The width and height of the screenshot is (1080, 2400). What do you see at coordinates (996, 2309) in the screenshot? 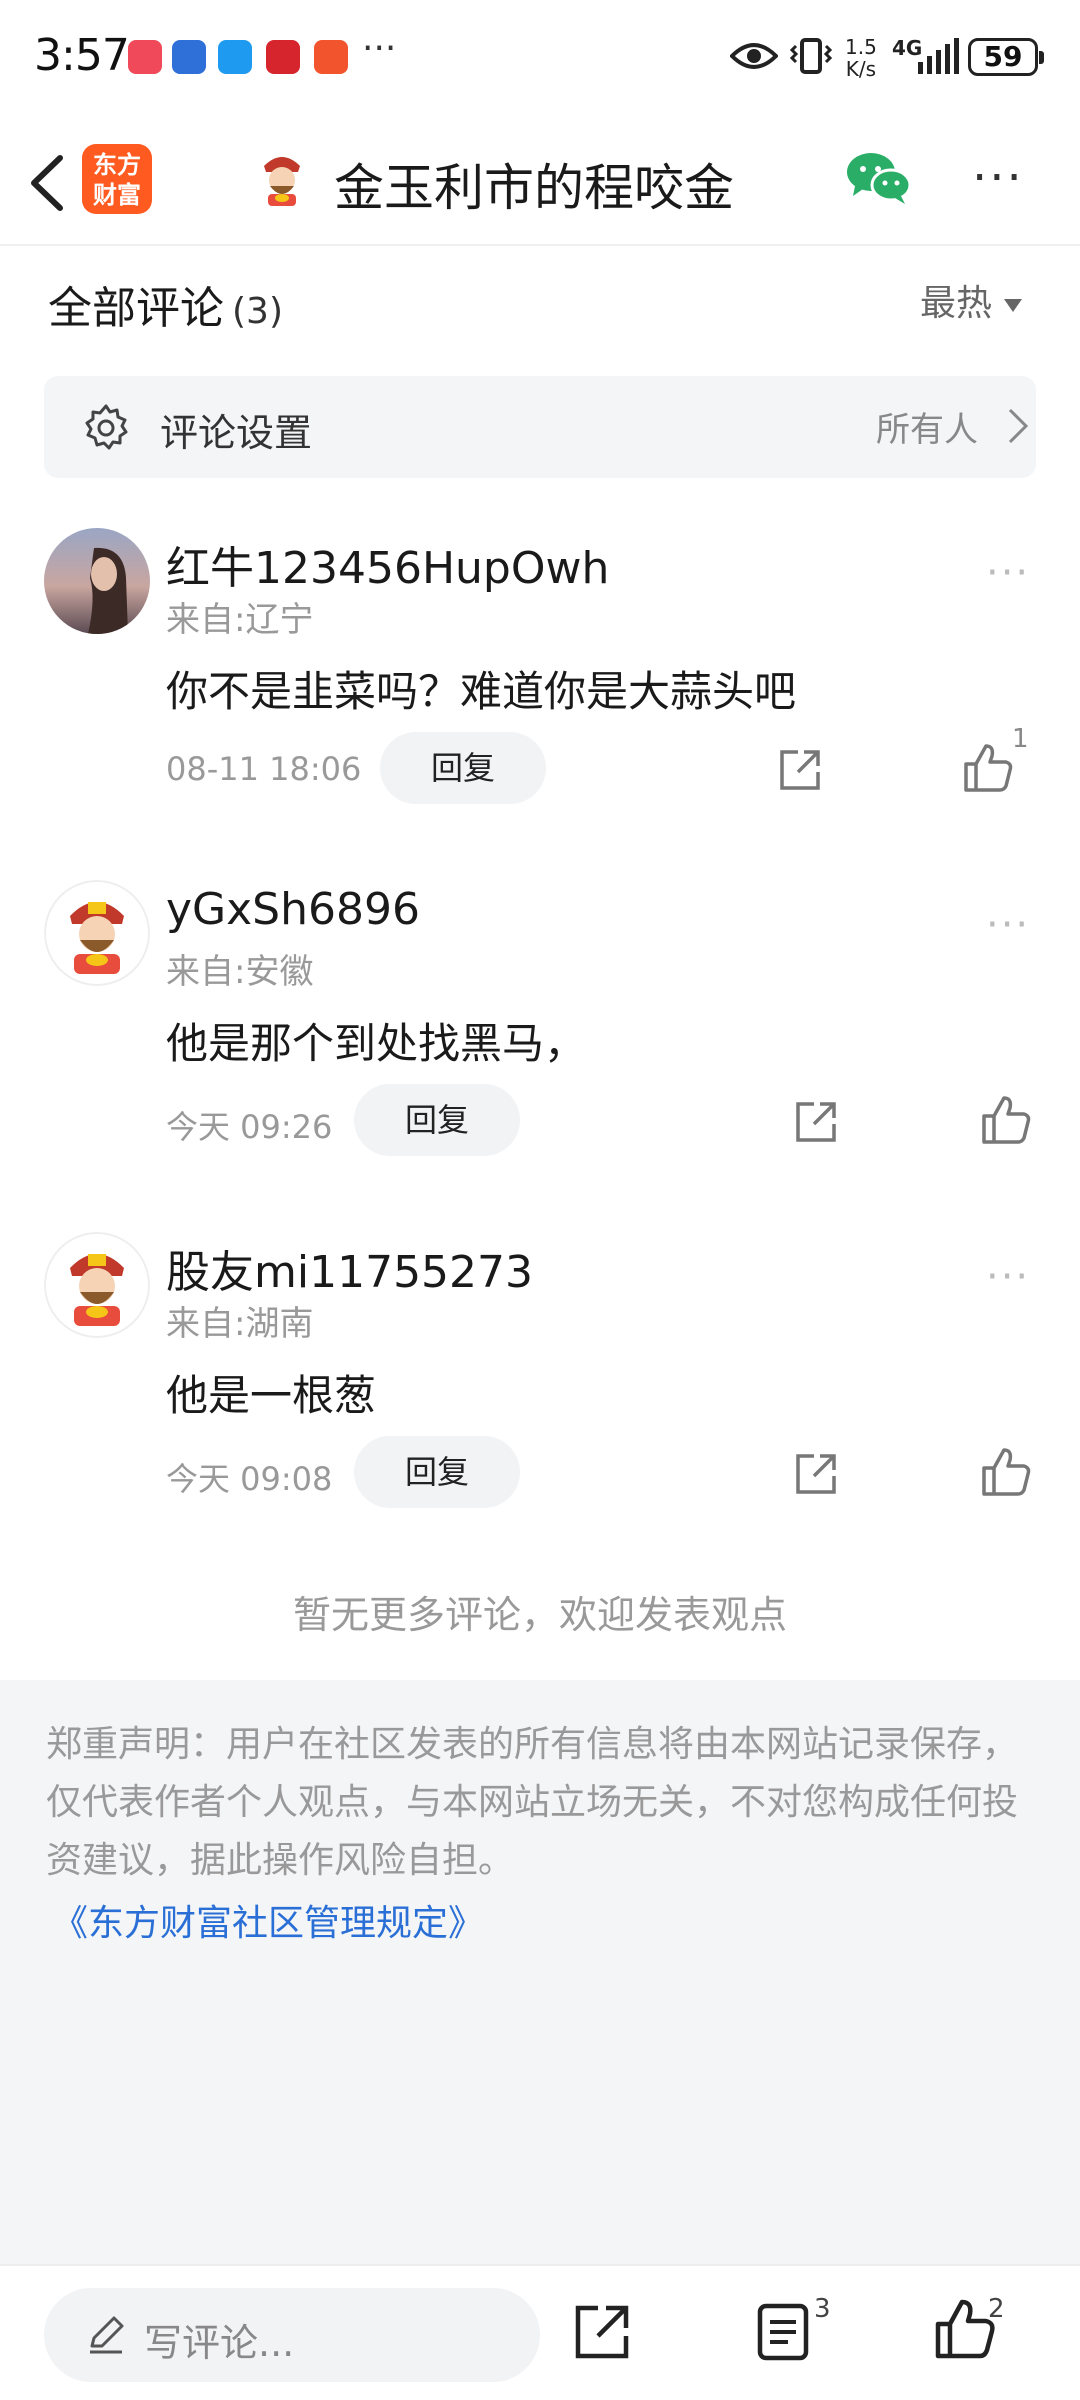
I see `like-count-badge: 2` at bounding box center [996, 2309].